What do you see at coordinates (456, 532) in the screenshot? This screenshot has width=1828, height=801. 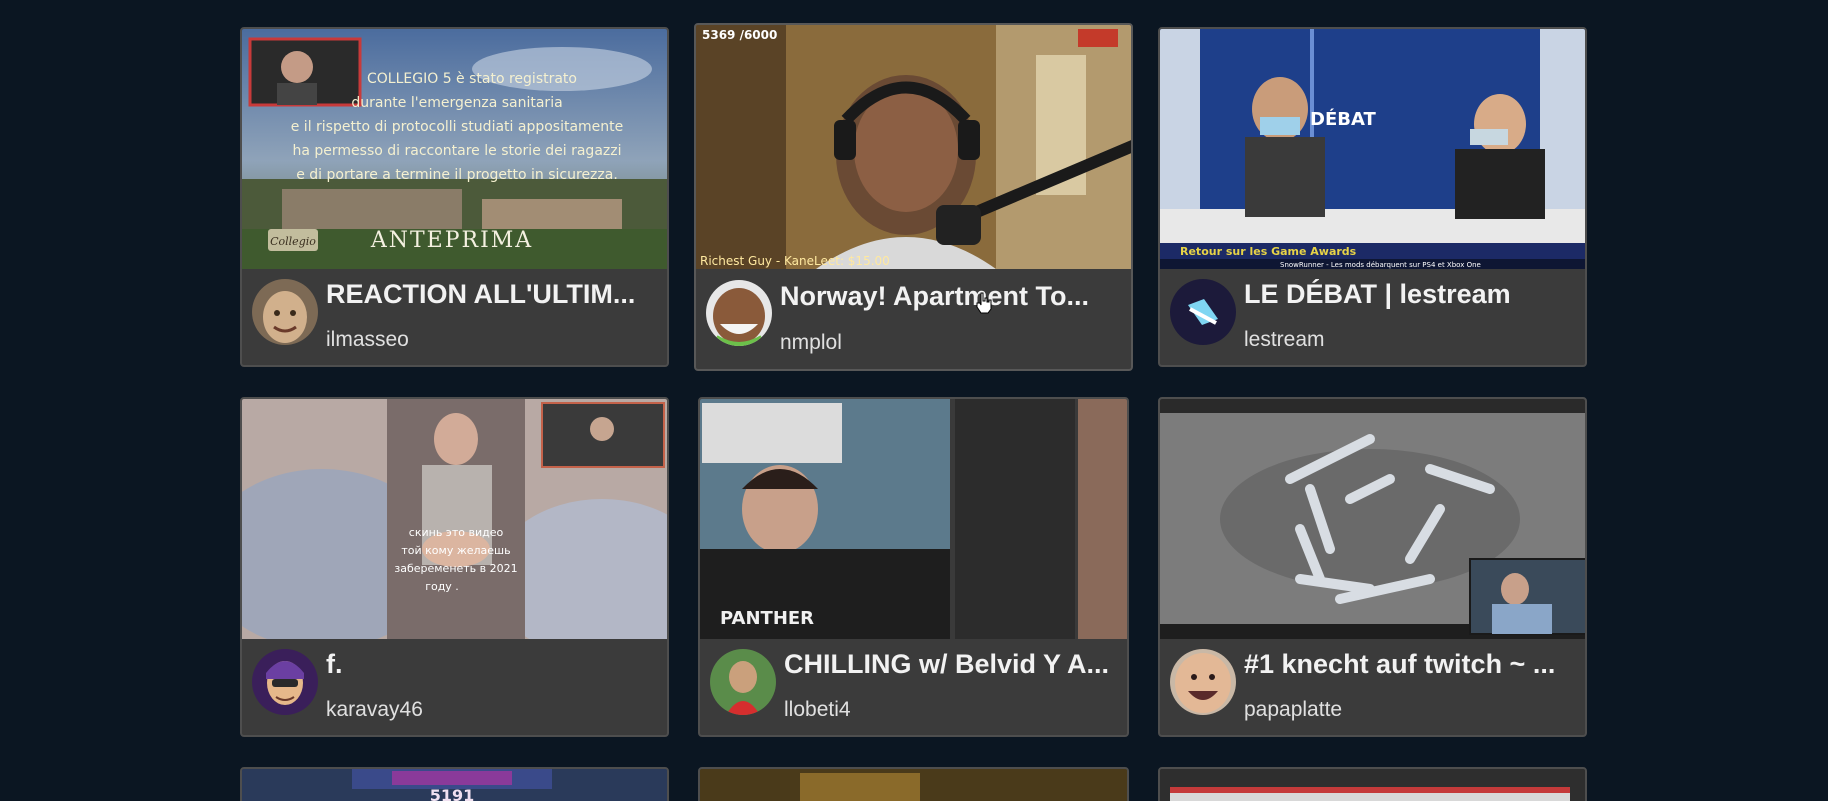 I see `overlay-caption-line: скинь это видео` at bounding box center [456, 532].